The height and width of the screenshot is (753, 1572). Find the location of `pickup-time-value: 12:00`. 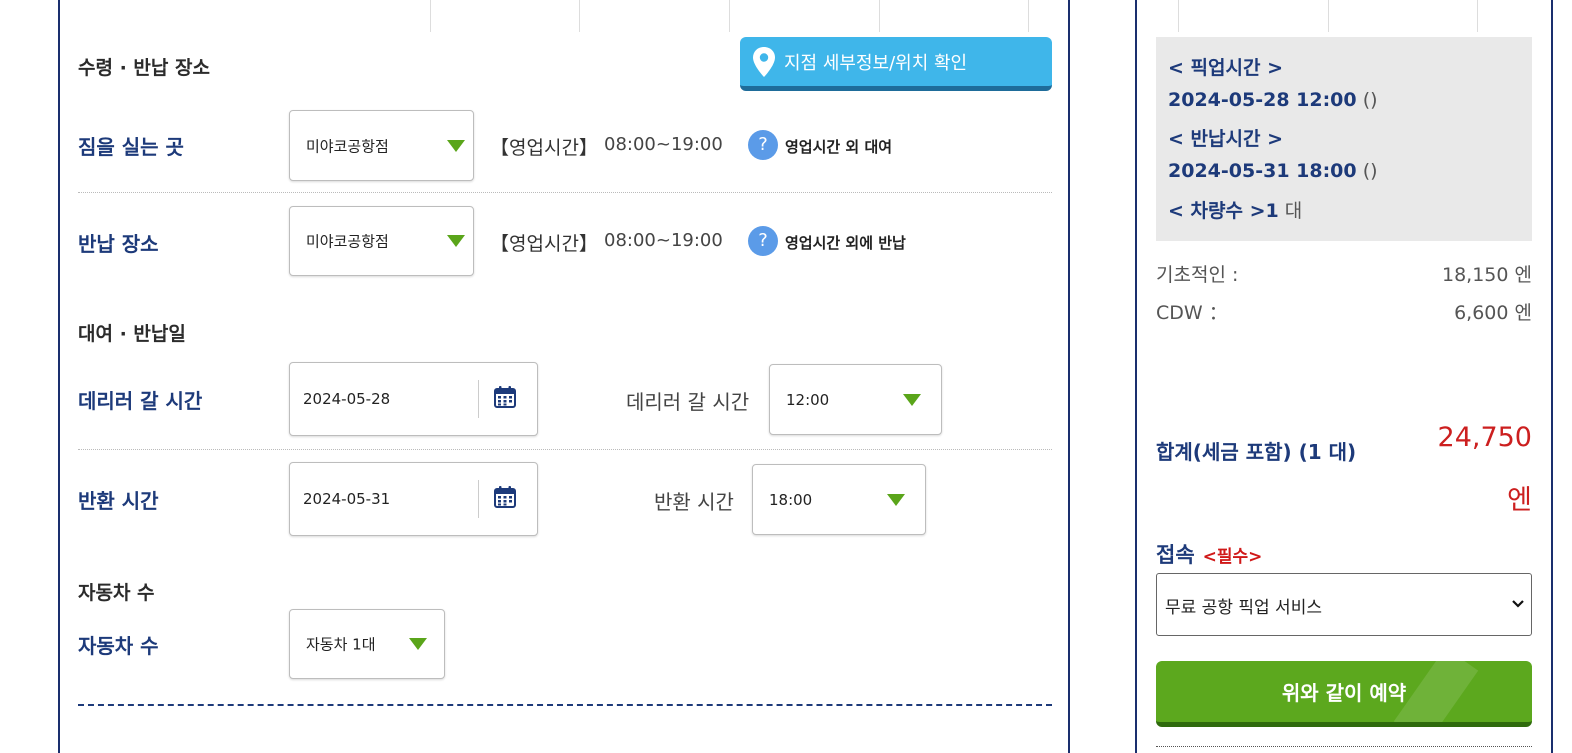

pickup-time-value: 12:00 is located at coordinates (808, 399).